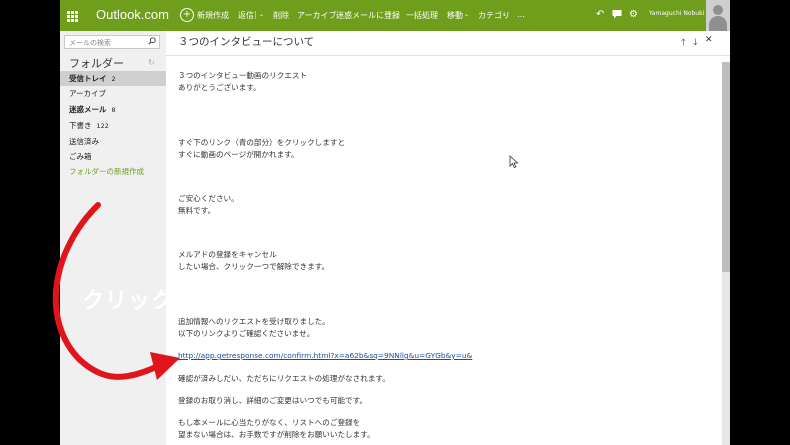  Describe the element at coordinates (600, 14) in the screenshot. I see `undo-icon: ↶` at that location.